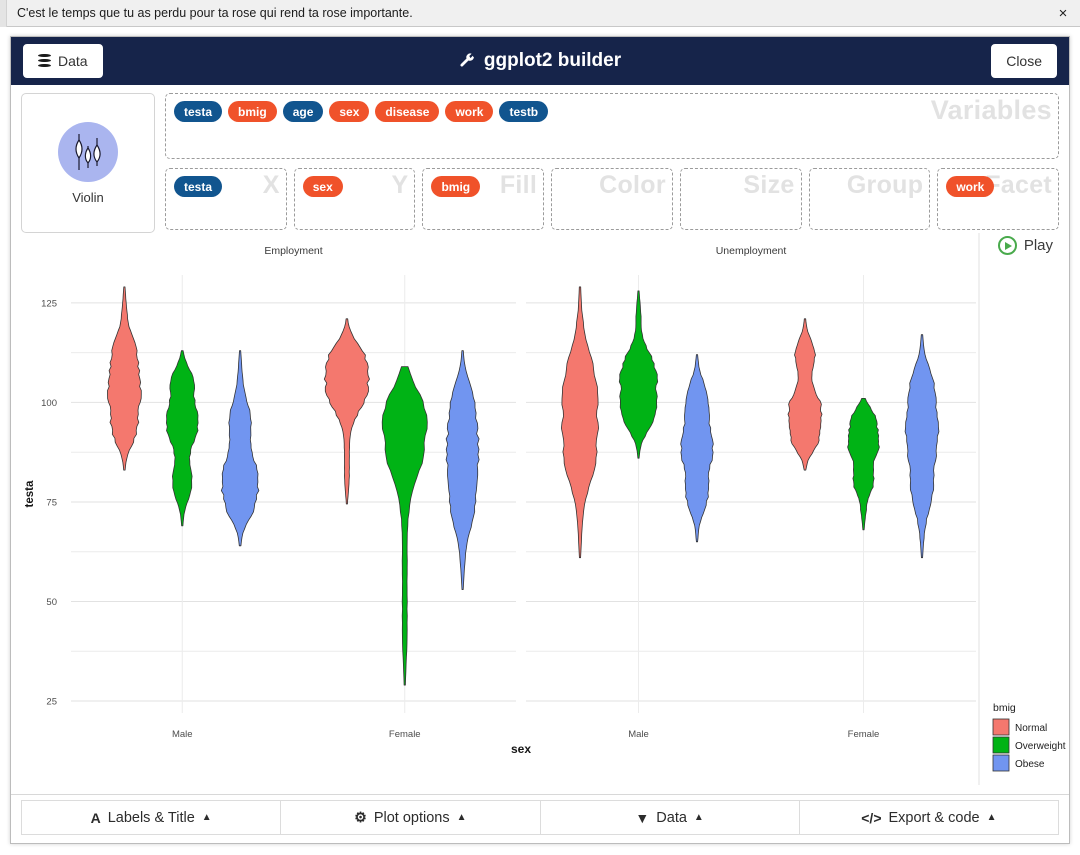 This screenshot has width=1080, height=855. Describe the element at coordinates (226, 199) in the screenshot. I see `aes-slot-x: Xtesta` at that location.